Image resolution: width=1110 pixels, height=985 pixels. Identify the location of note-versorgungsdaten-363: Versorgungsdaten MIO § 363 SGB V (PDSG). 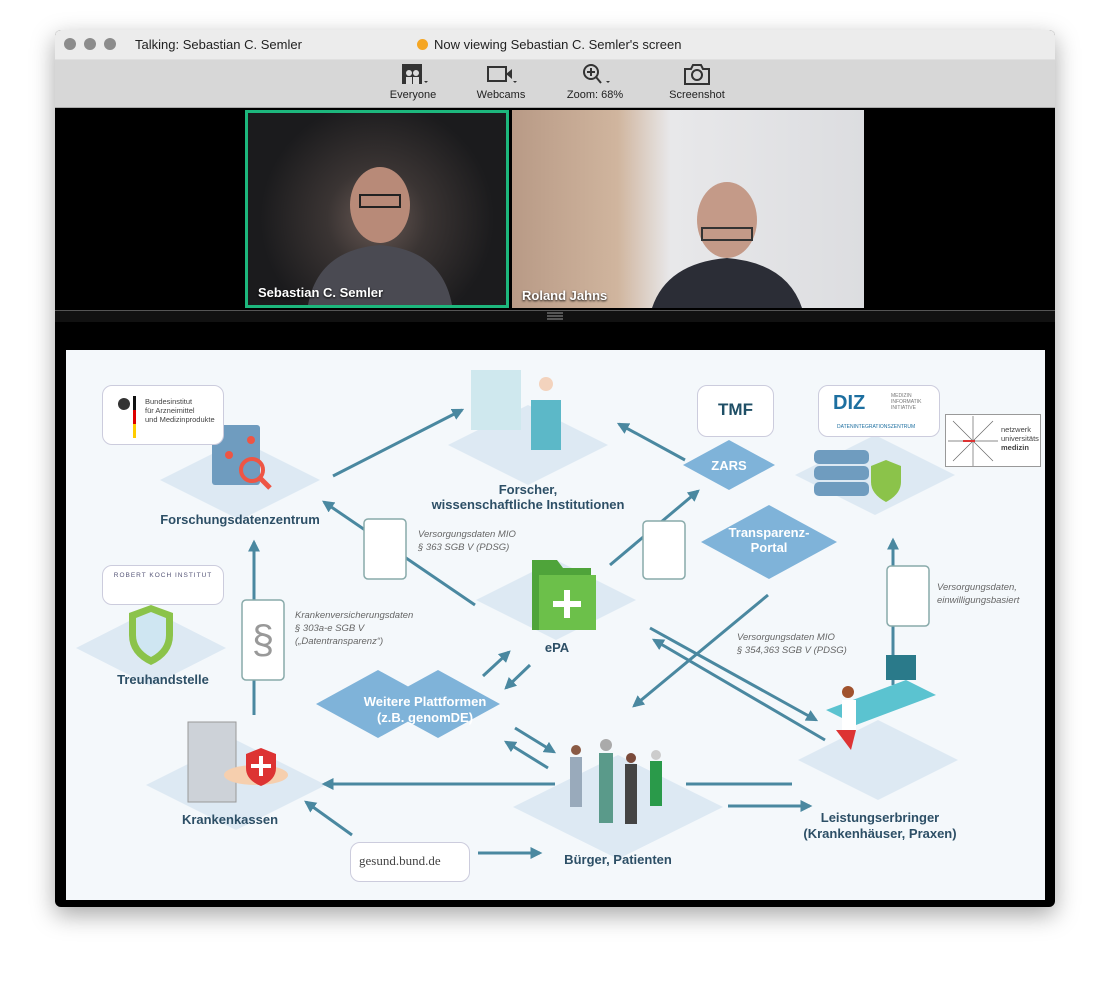
(467, 541).